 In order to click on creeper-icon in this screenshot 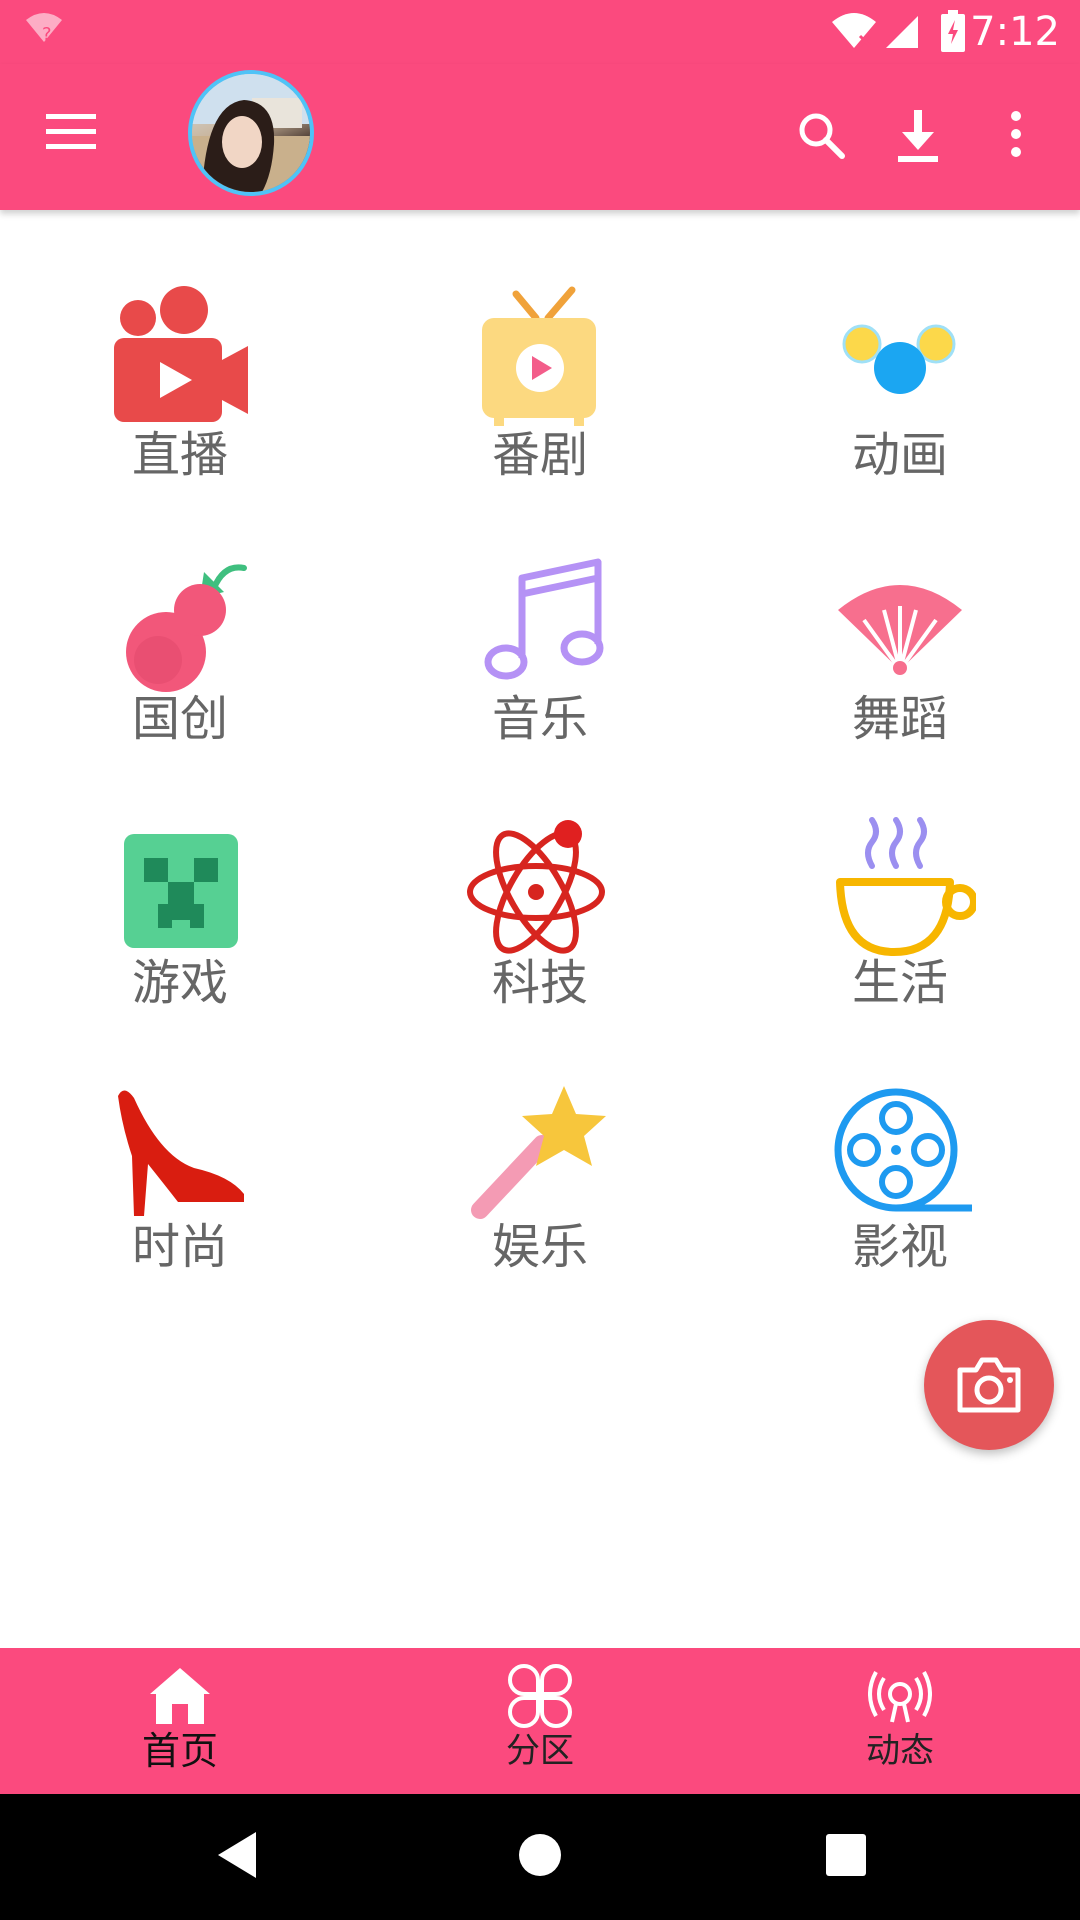, I will do `click(180, 886)`.